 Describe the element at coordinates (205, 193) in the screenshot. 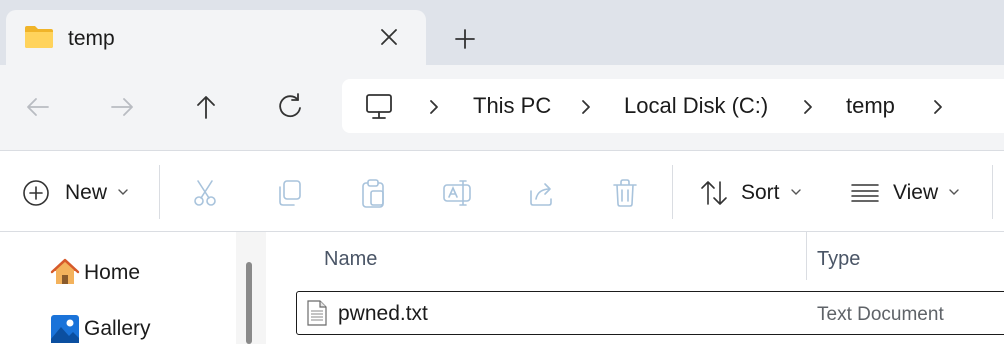

I see `cut-icon` at that location.